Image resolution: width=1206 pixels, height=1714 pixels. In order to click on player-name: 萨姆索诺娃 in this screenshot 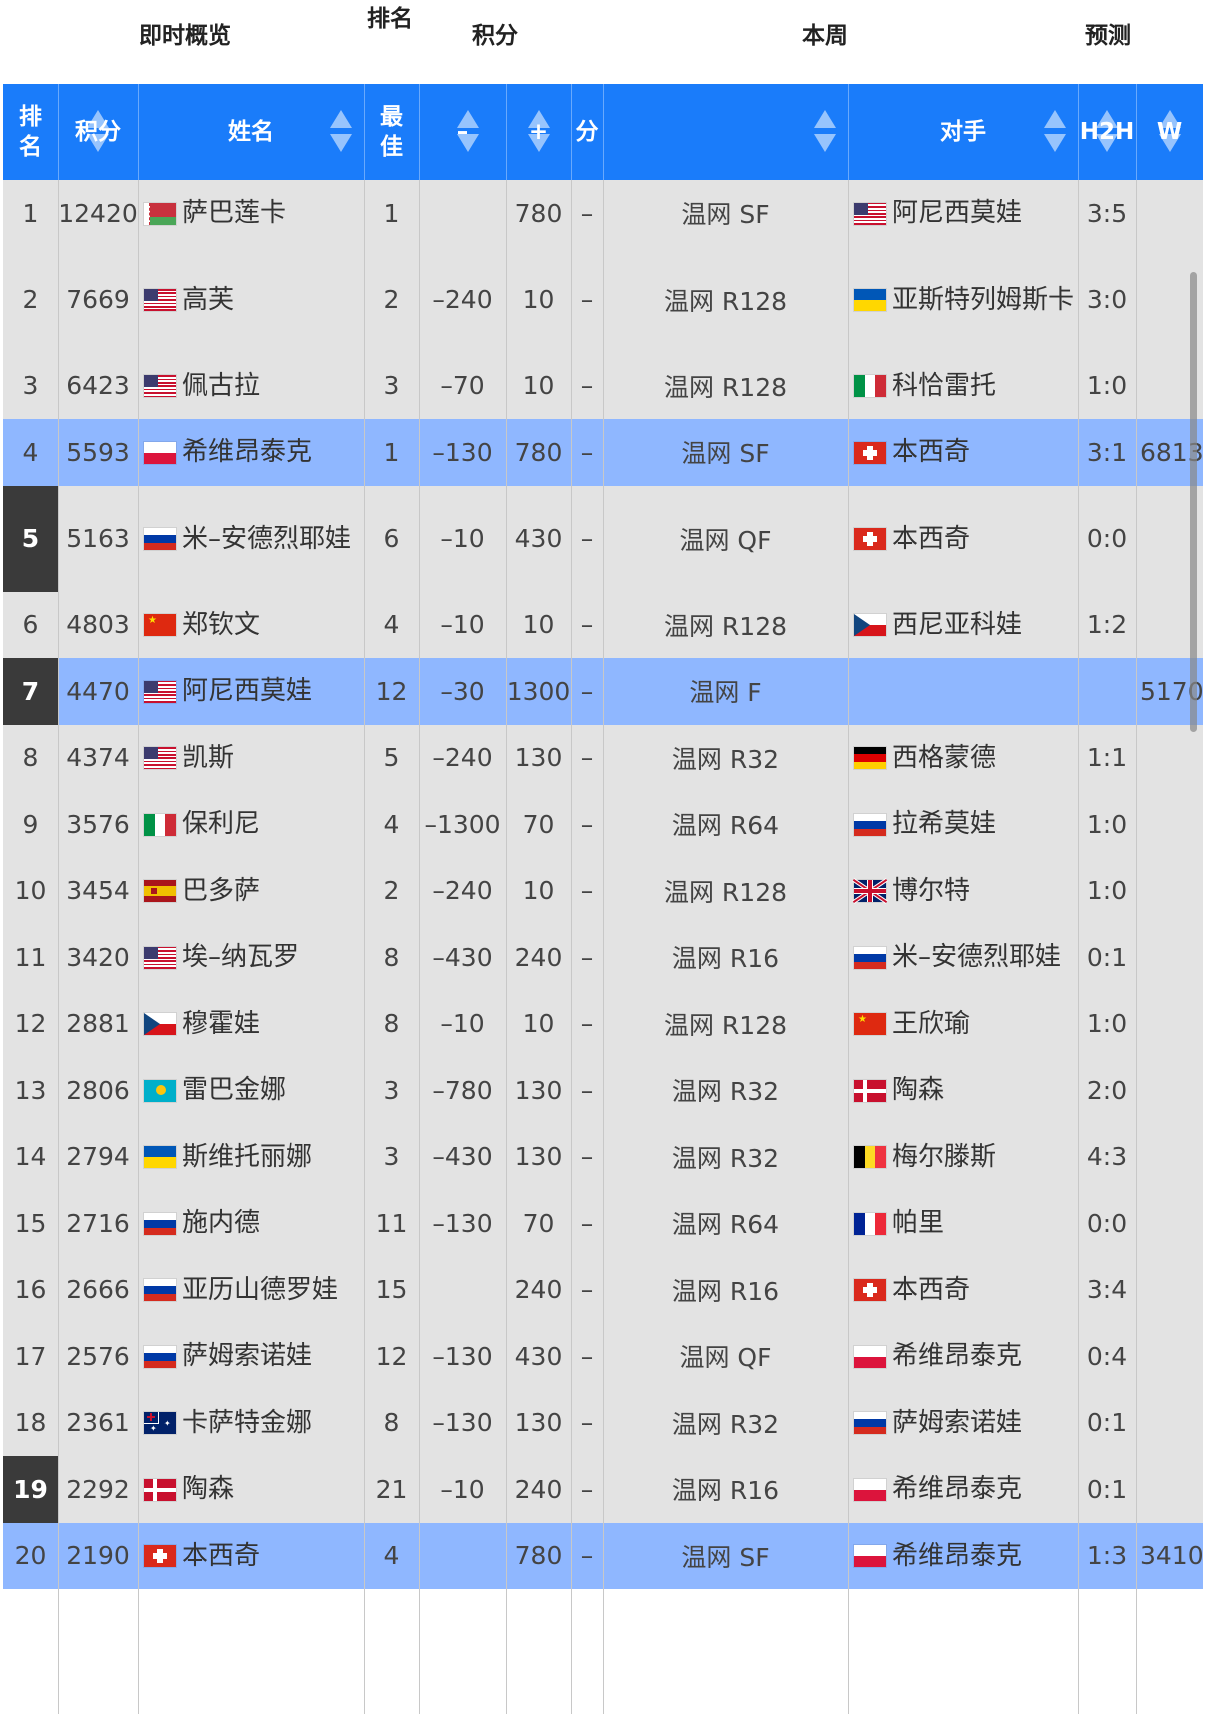, I will do `click(247, 1356)`.